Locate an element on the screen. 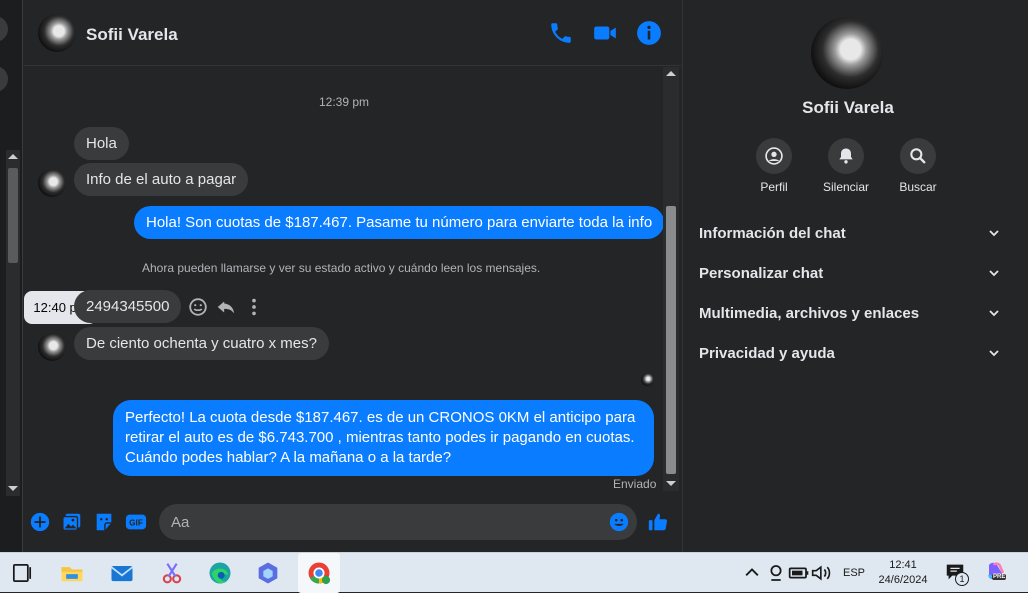 The width and height of the screenshot is (1028, 593). incoming-message: Hola is located at coordinates (101, 143).